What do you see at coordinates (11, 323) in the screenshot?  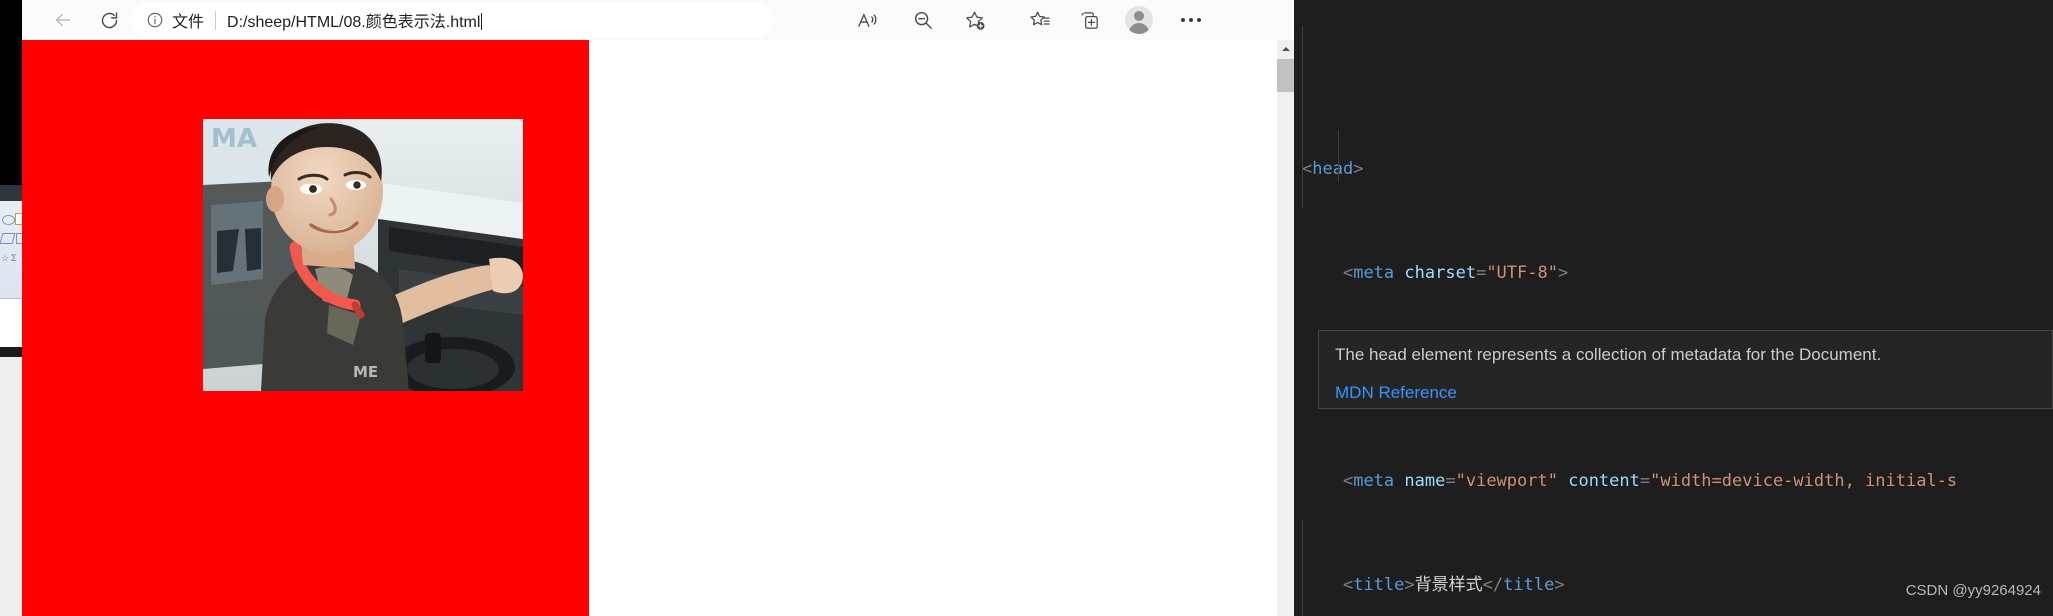 I see `background-app-blank-region` at bounding box center [11, 323].